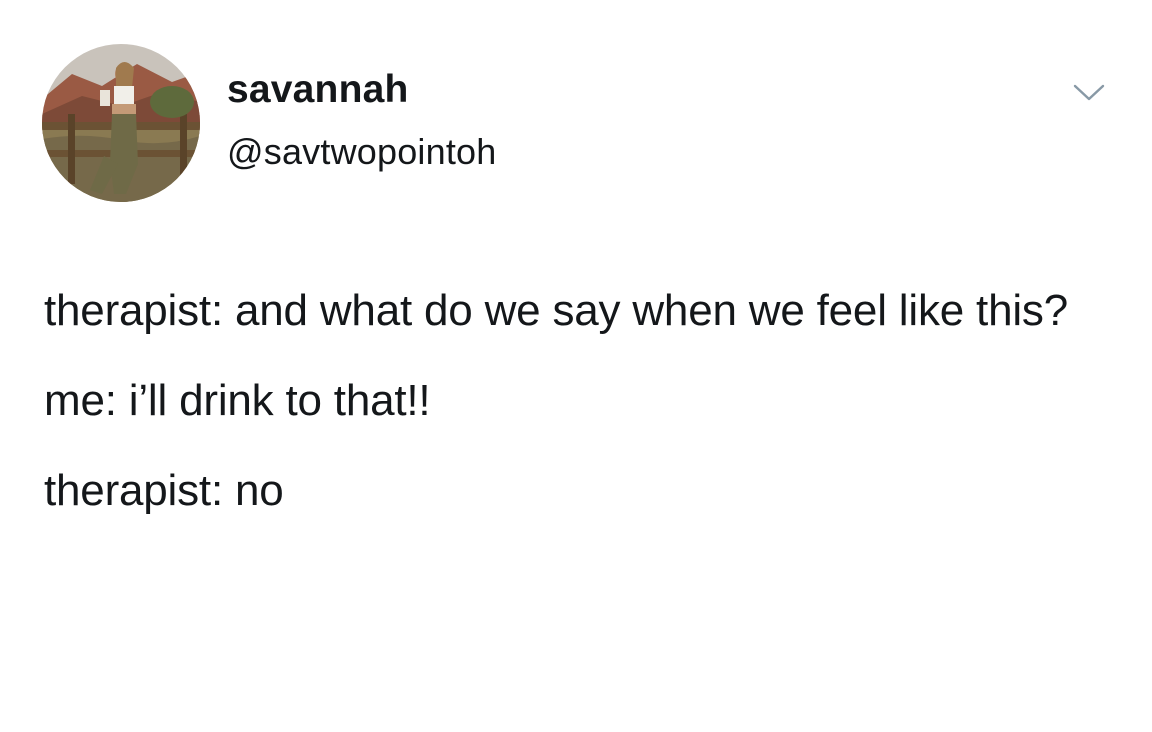  I want to click on tweet-line: therapist: no, so click(164, 490).